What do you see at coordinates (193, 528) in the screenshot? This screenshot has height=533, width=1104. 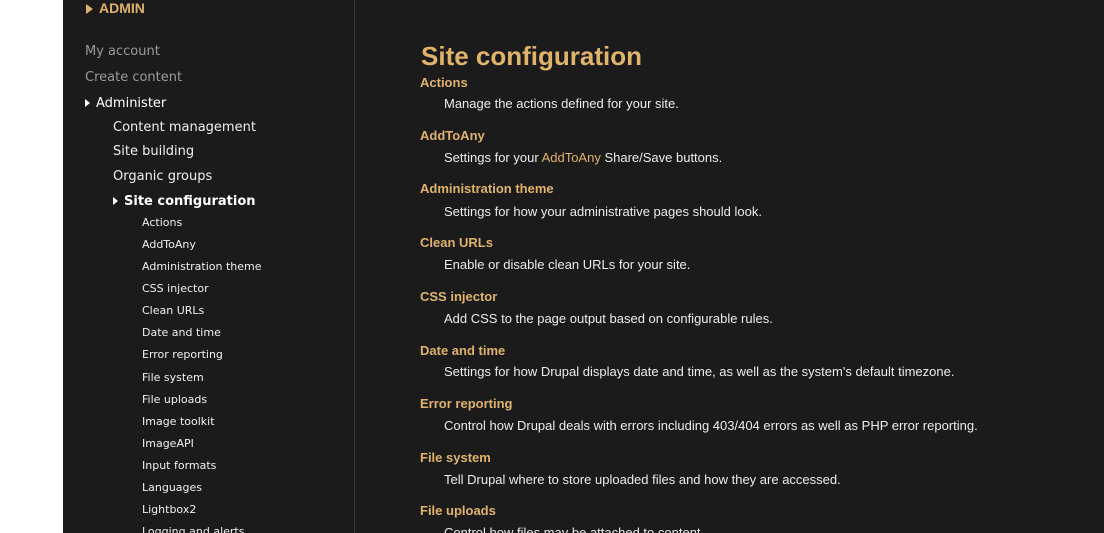 I see `sidebar-subitem-logging-and-alerts: Logging and alerts` at bounding box center [193, 528].